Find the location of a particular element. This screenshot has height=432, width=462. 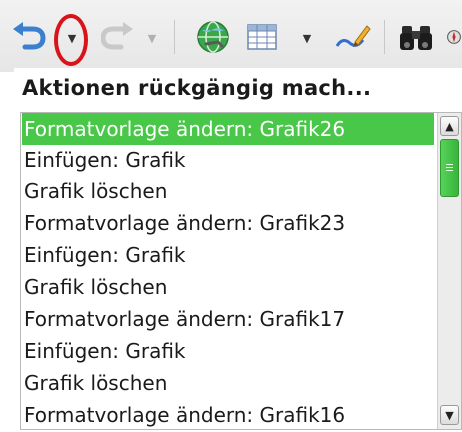

vertical-scrollbar: ▲ ▼ is located at coordinates (449, 271).